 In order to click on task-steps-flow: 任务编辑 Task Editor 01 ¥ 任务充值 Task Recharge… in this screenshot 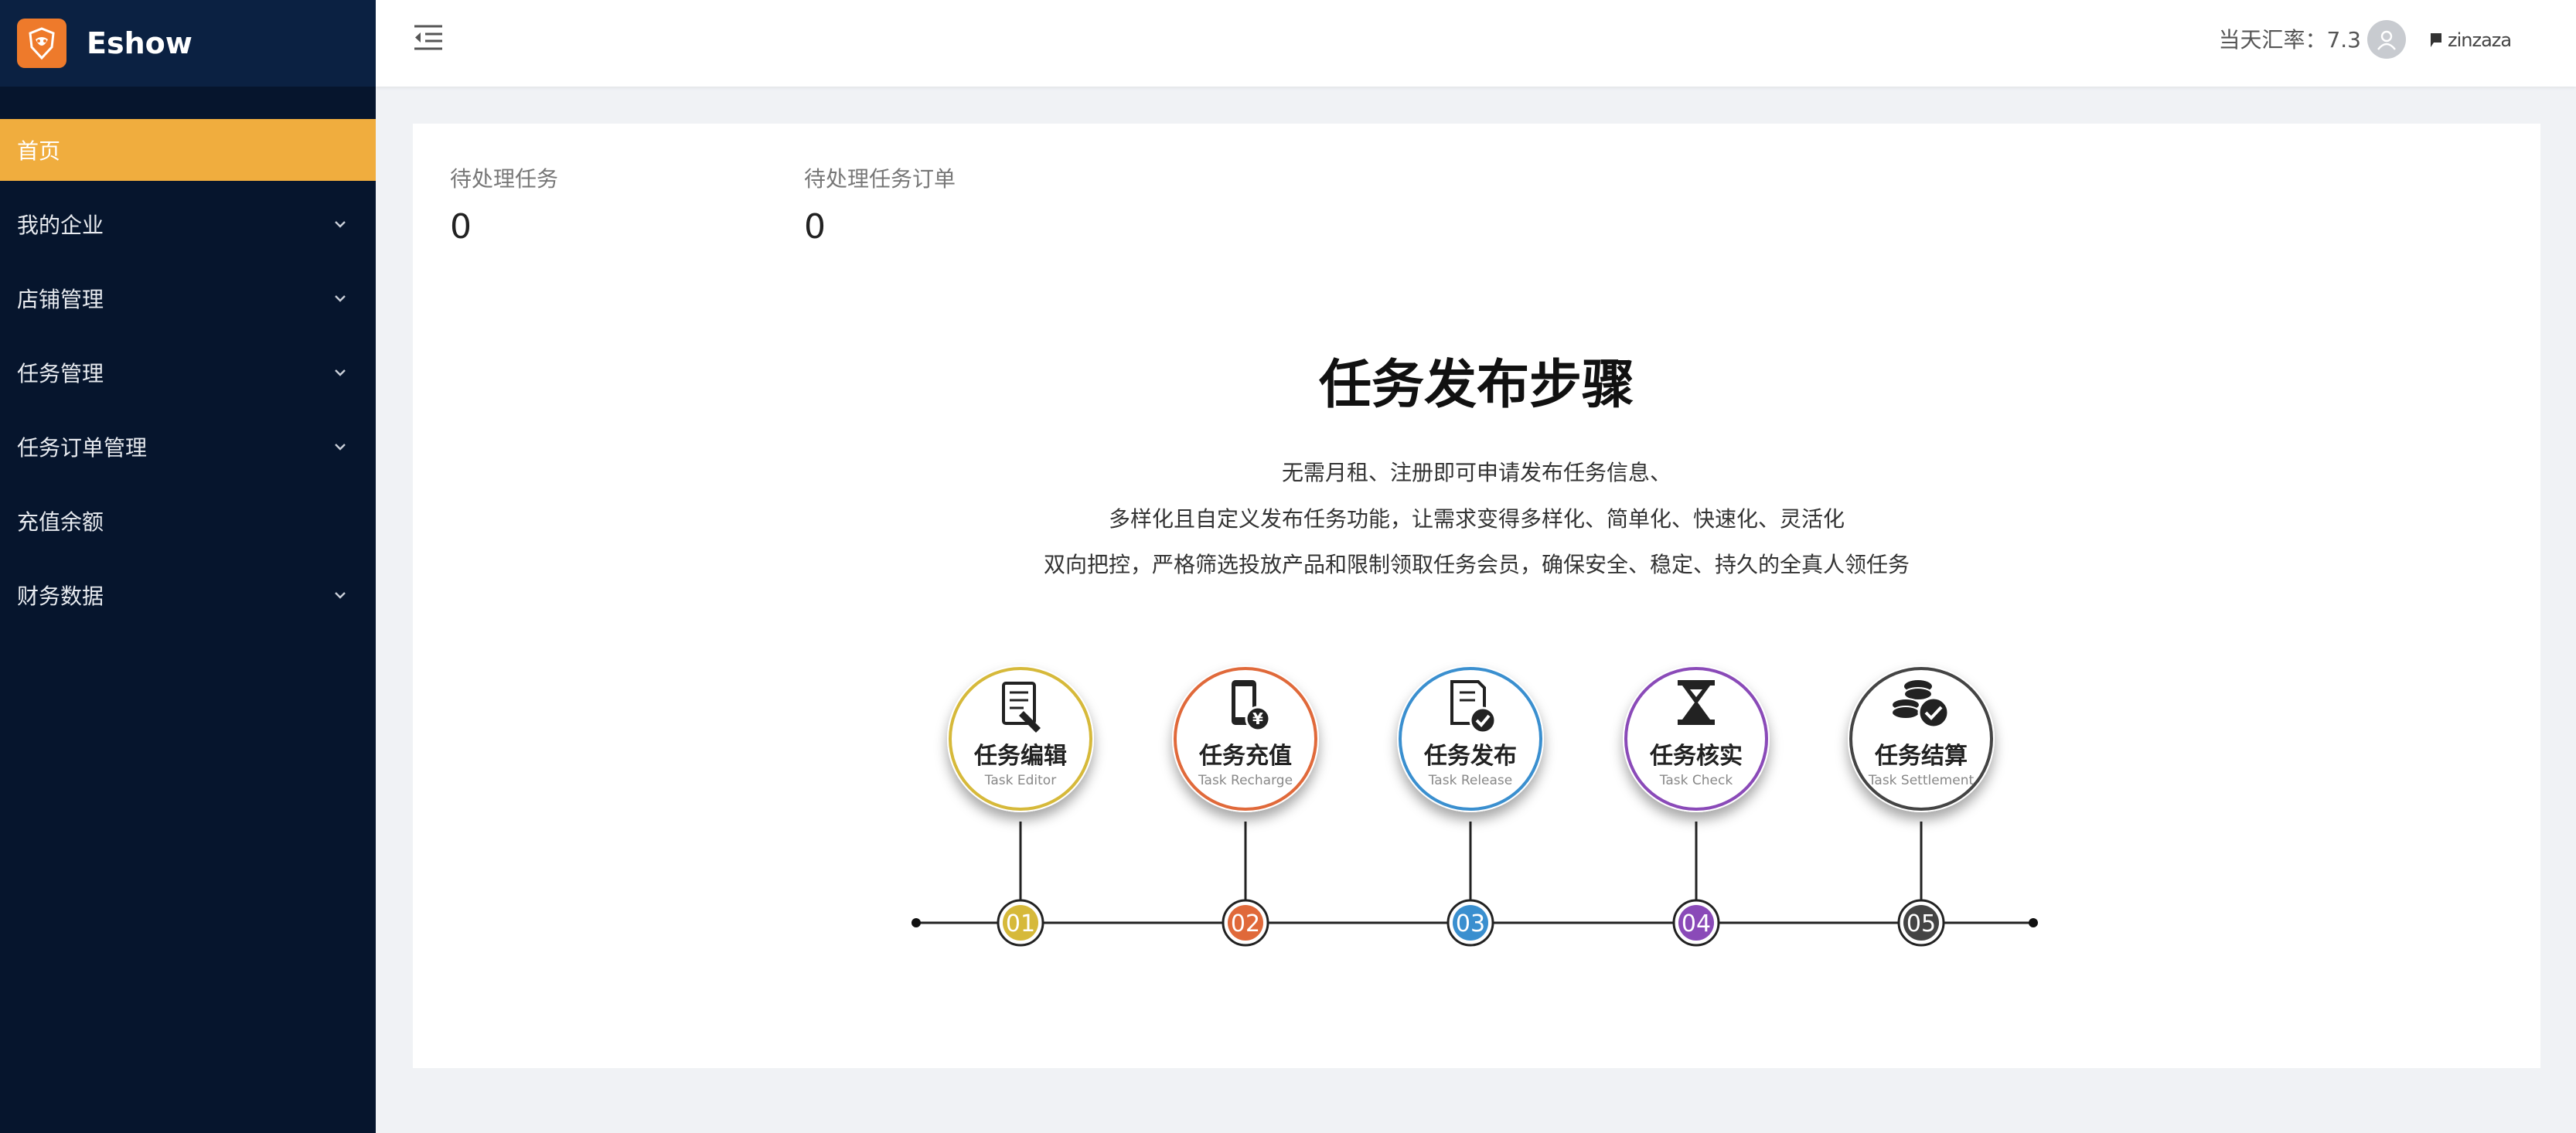, I will do `click(1474, 806)`.